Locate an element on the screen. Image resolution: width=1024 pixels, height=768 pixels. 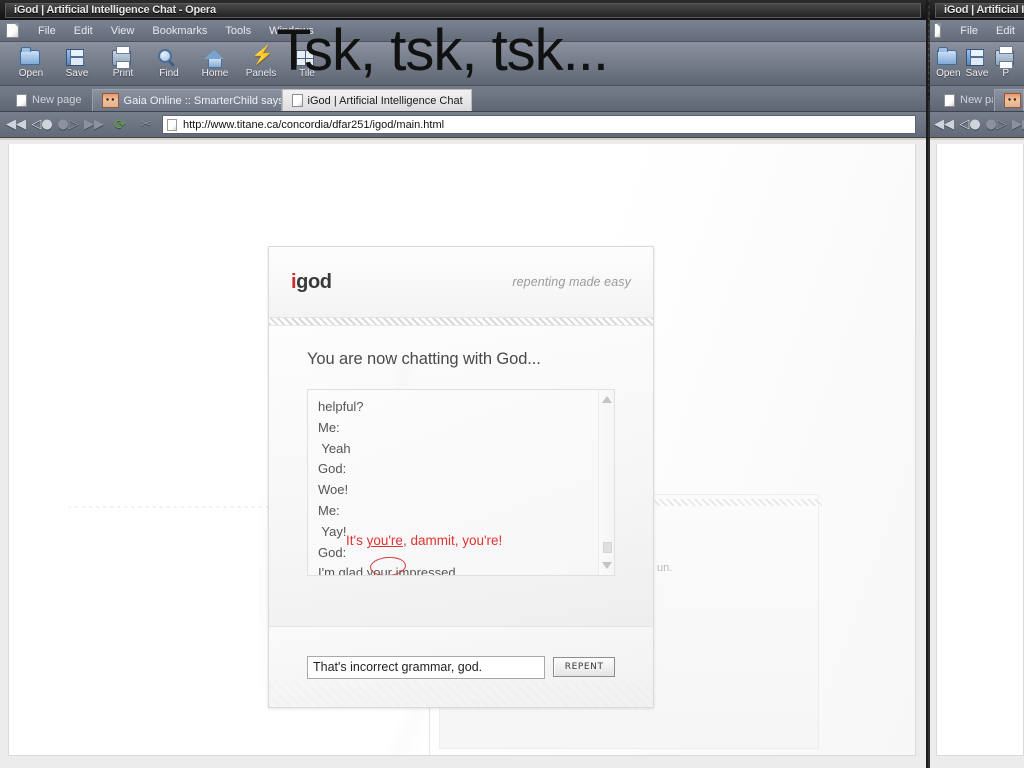
menu-item-view: View is located at coordinates (123, 31).